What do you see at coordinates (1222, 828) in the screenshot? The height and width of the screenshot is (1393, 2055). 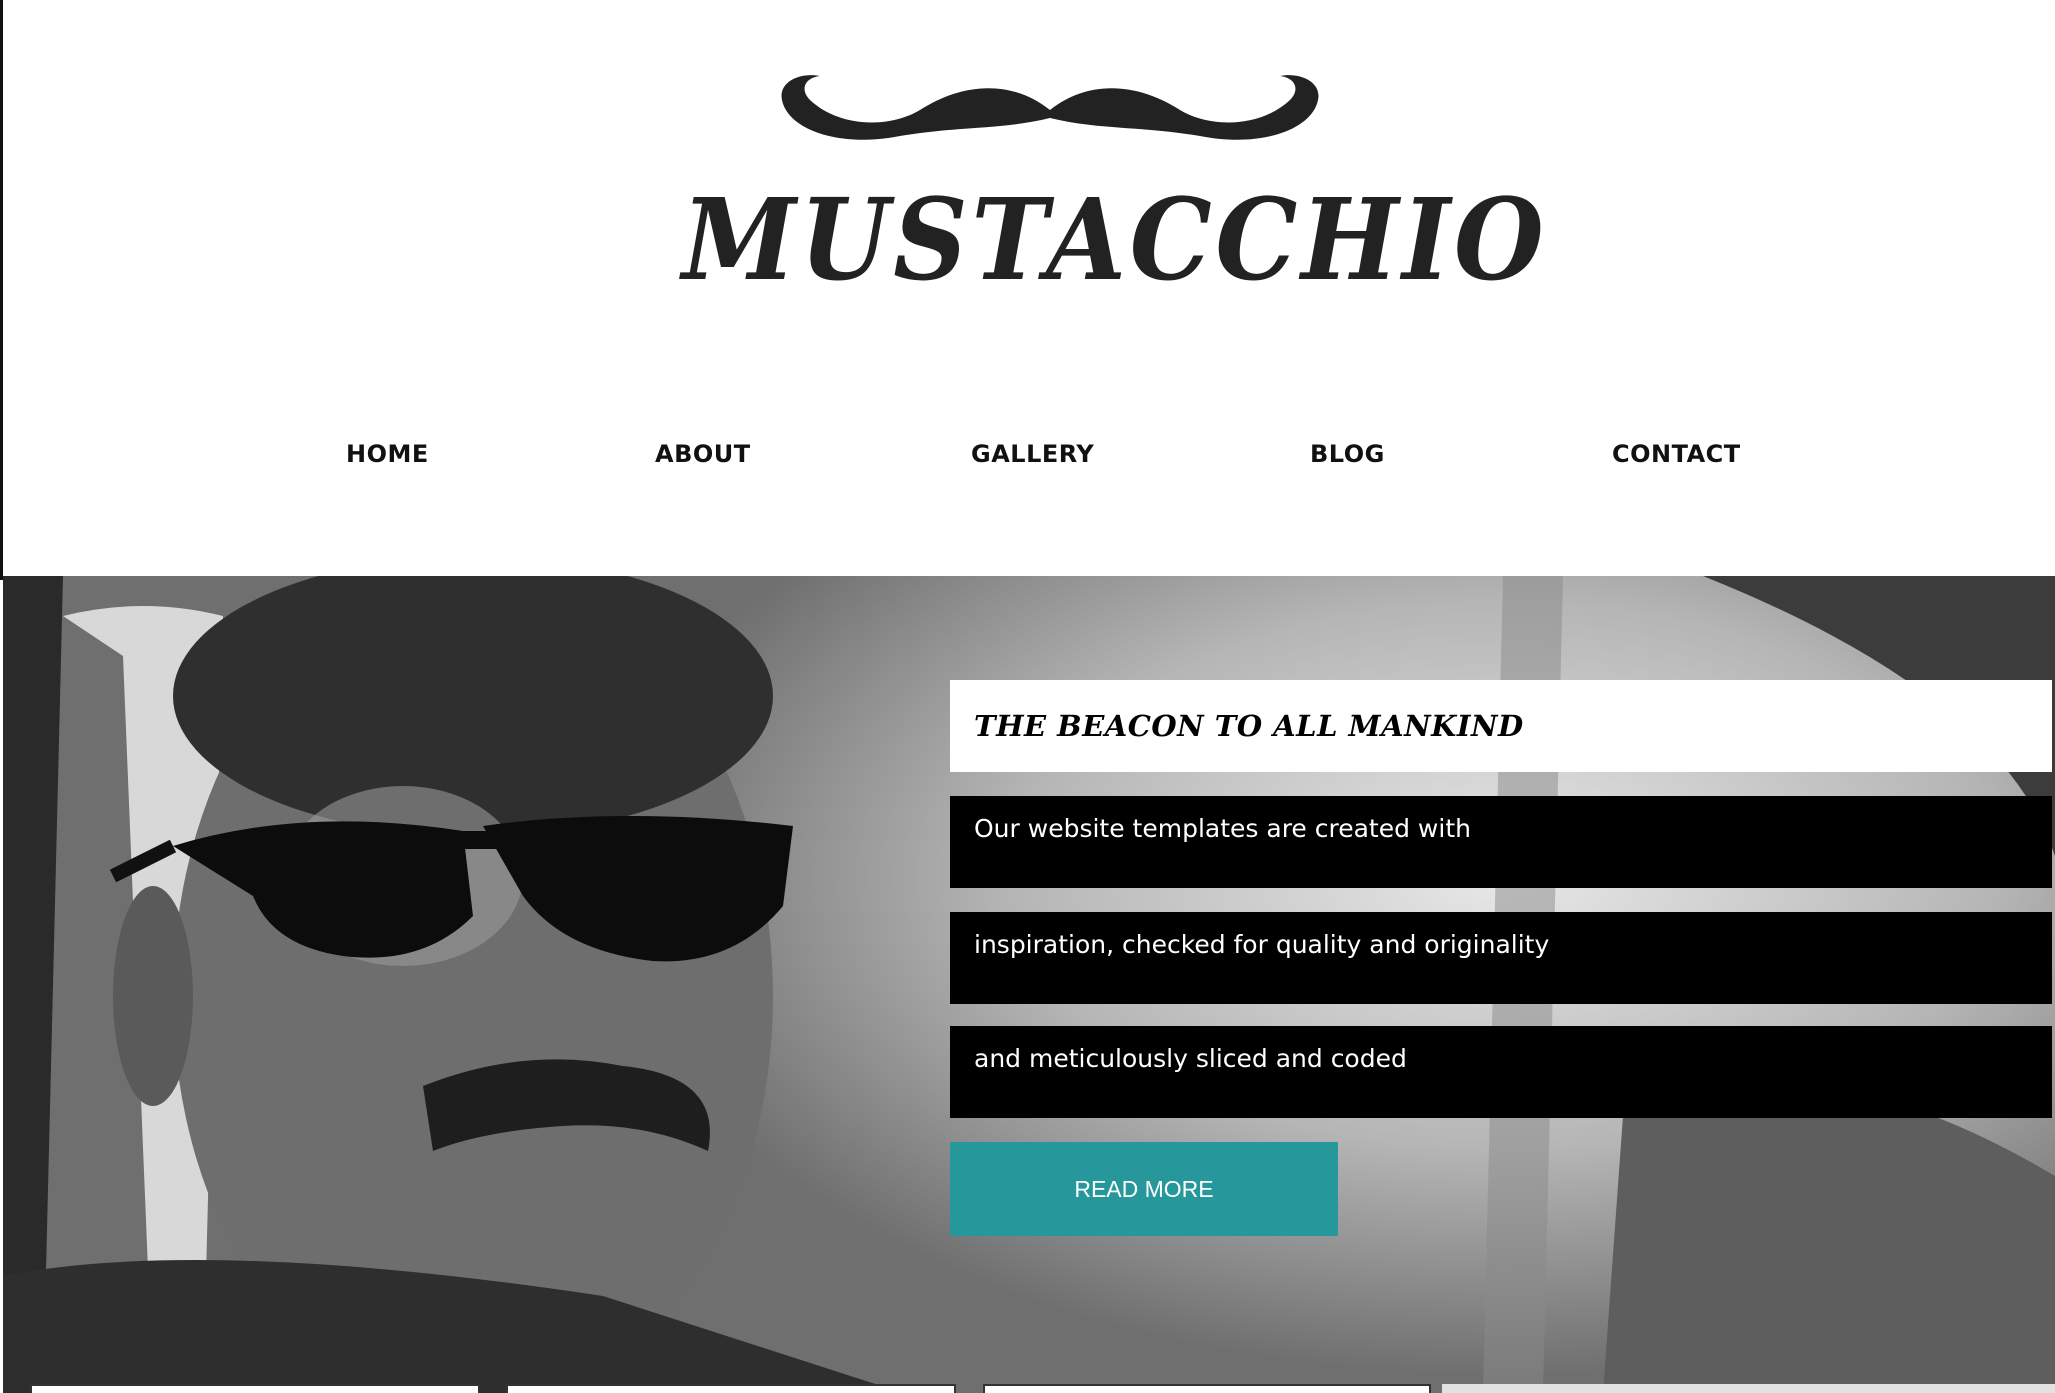 I see `hero-text-1: Our website templates are created with` at bounding box center [1222, 828].